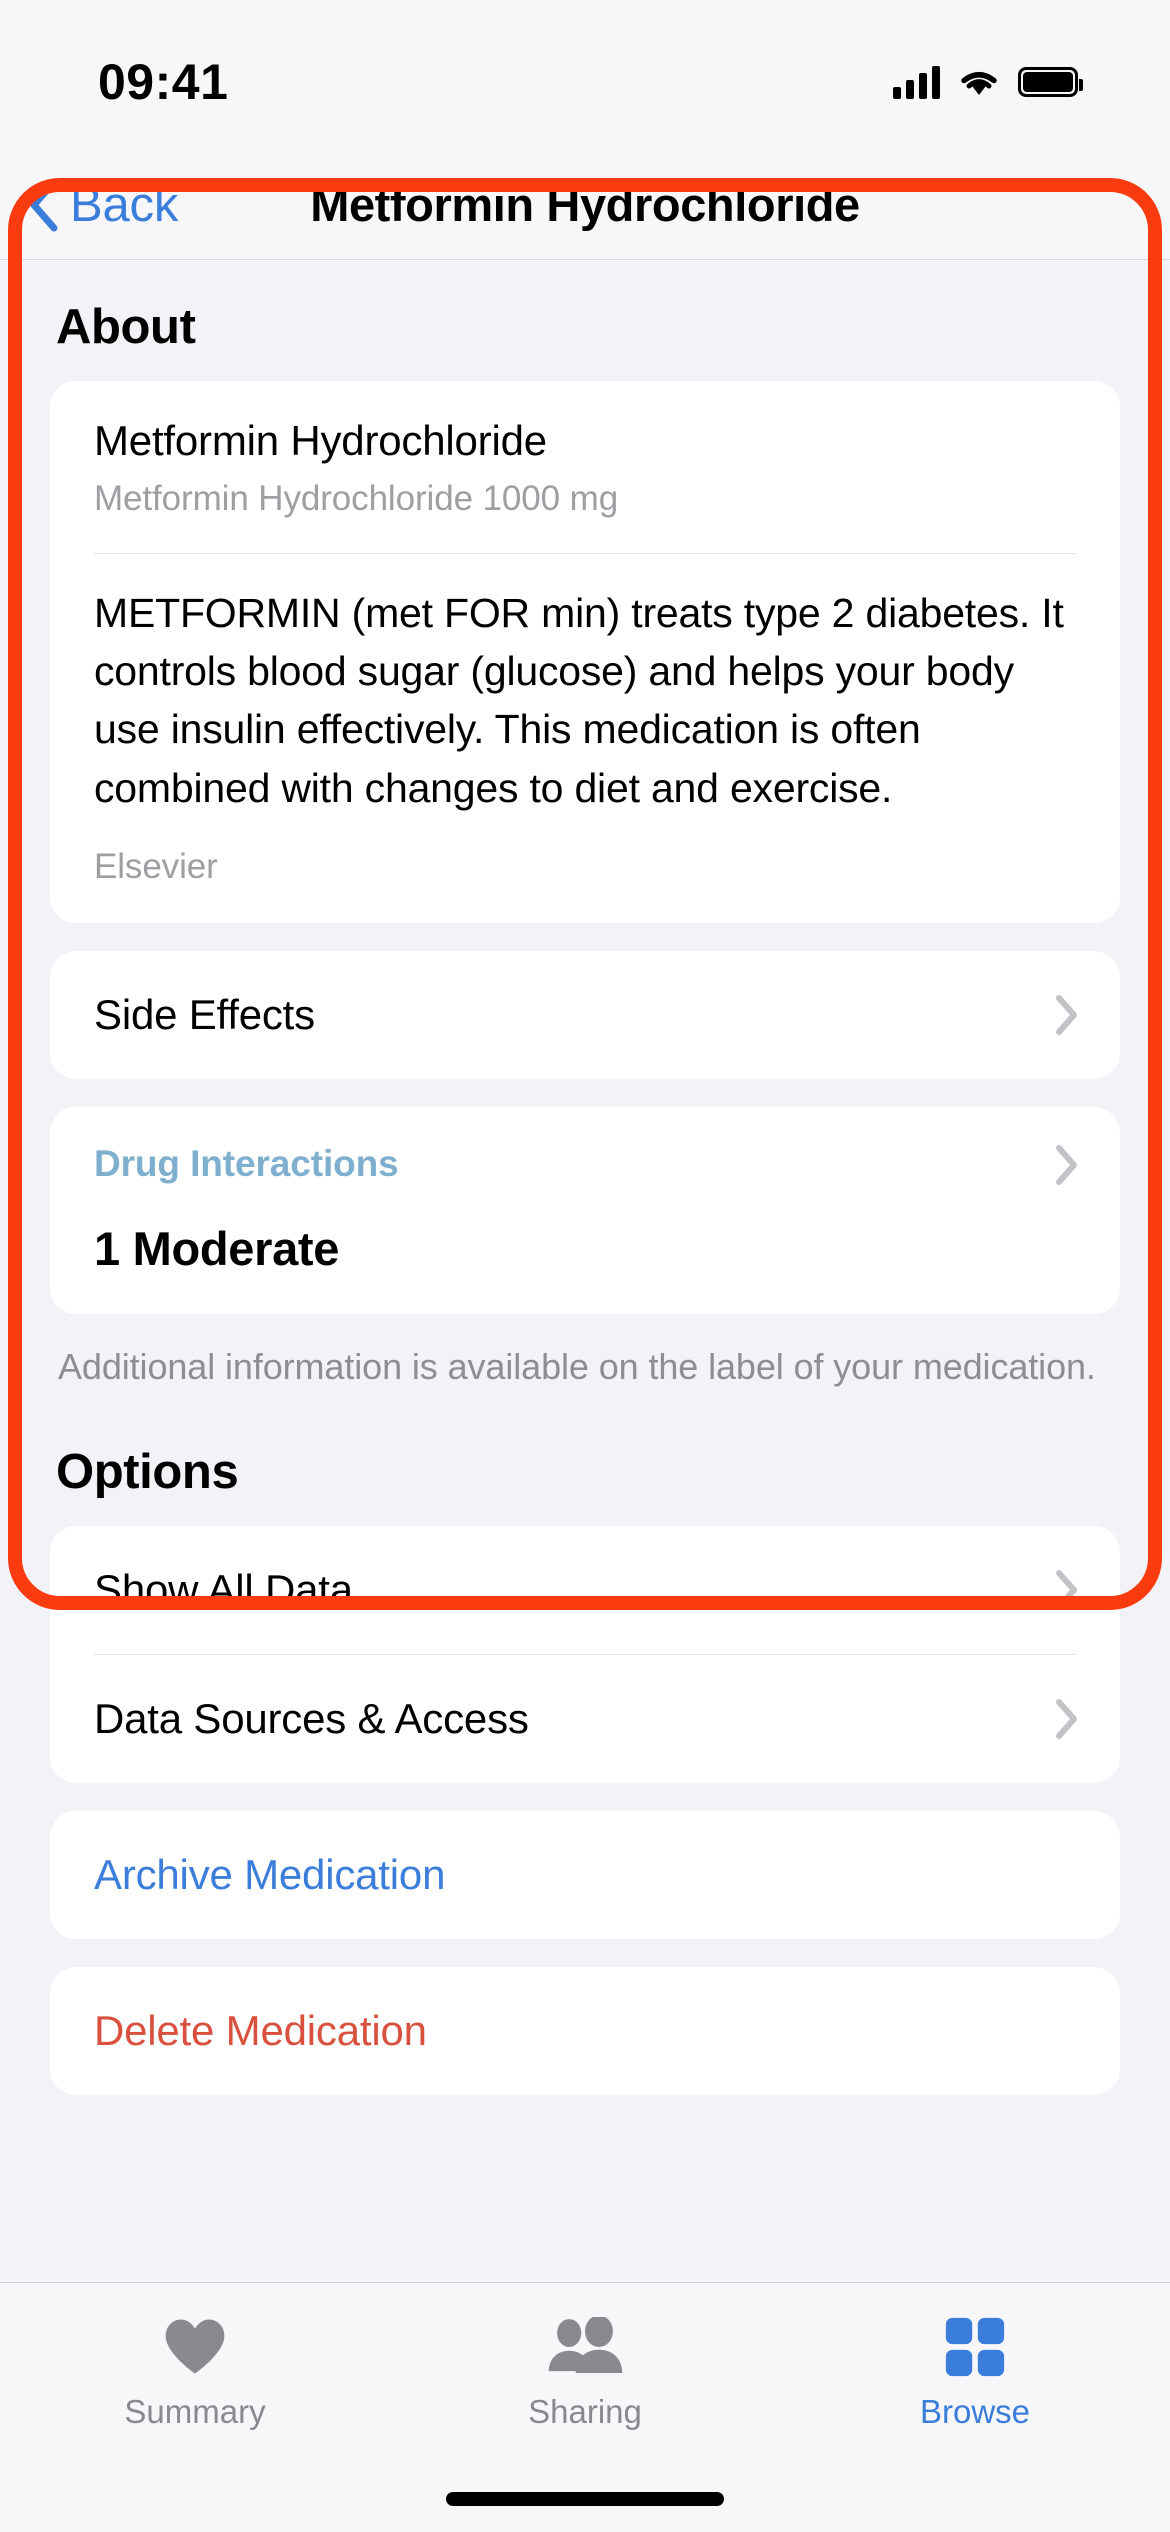 This screenshot has width=1170, height=2532. What do you see at coordinates (585, 75) in the screenshot?
I see `status-bar: 09:41` at bounding box center [585, 75].